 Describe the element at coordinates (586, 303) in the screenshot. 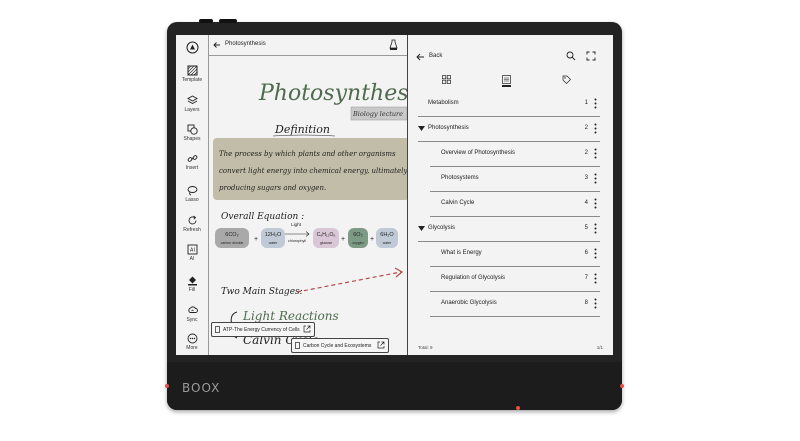

I see `toc-item-page: 8` at that location.